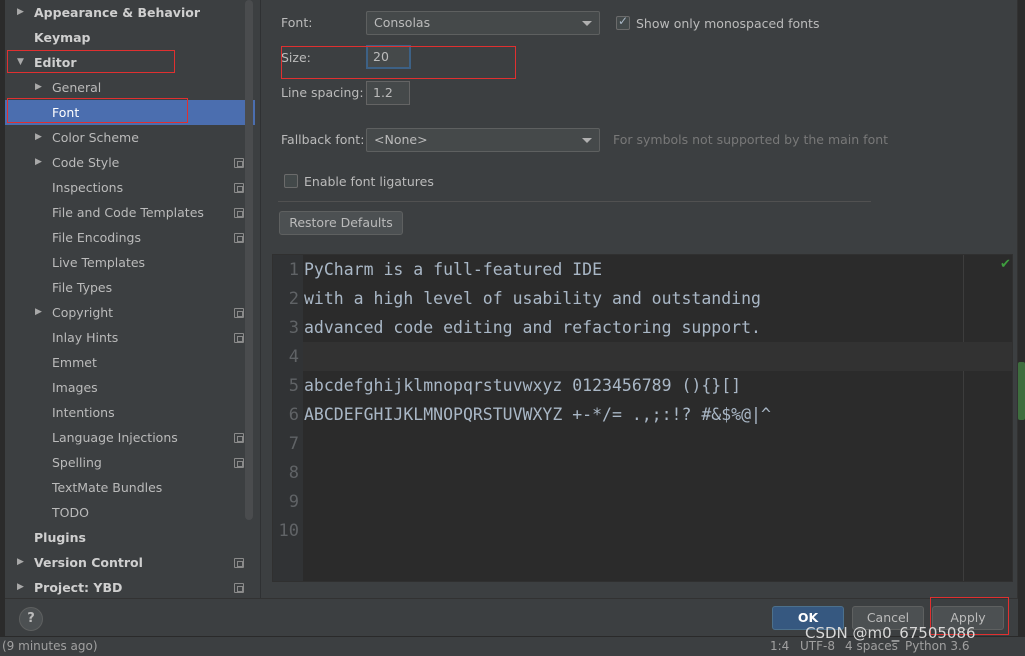 This screenshot has width=1025, height=656. I want to click on sidebar-item-appearance-behavior: ▶ Appearance & Behavior, so click(130, 12).